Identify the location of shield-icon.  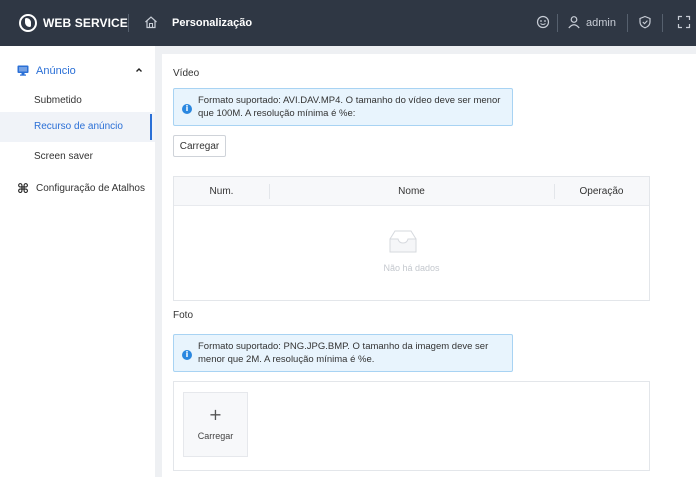
(645, 22).